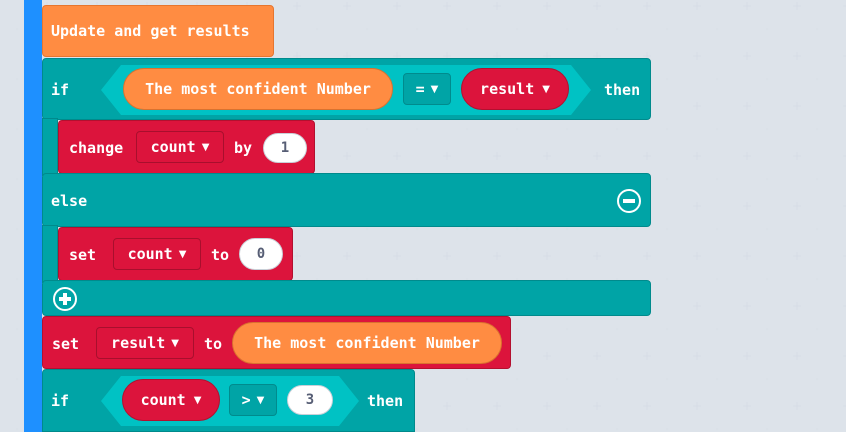 The height and width of the screenshot is (432, 846). I want to click on confident-number-label: The most confident Number, so click(258, 89).